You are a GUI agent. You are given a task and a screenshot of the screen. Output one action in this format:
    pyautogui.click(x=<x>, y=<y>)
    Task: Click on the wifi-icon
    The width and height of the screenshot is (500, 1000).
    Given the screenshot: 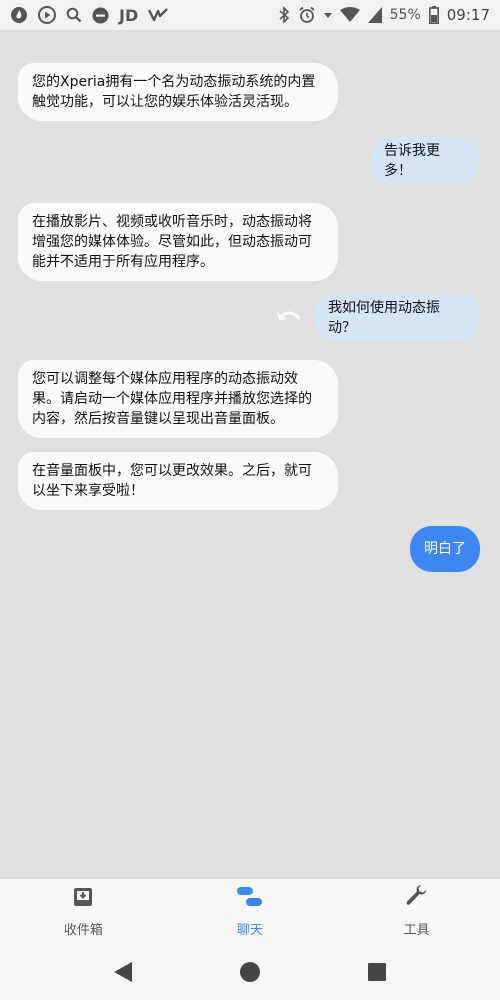 What is the action you would take?
    pyautogui.click(x=349, y=15)
    